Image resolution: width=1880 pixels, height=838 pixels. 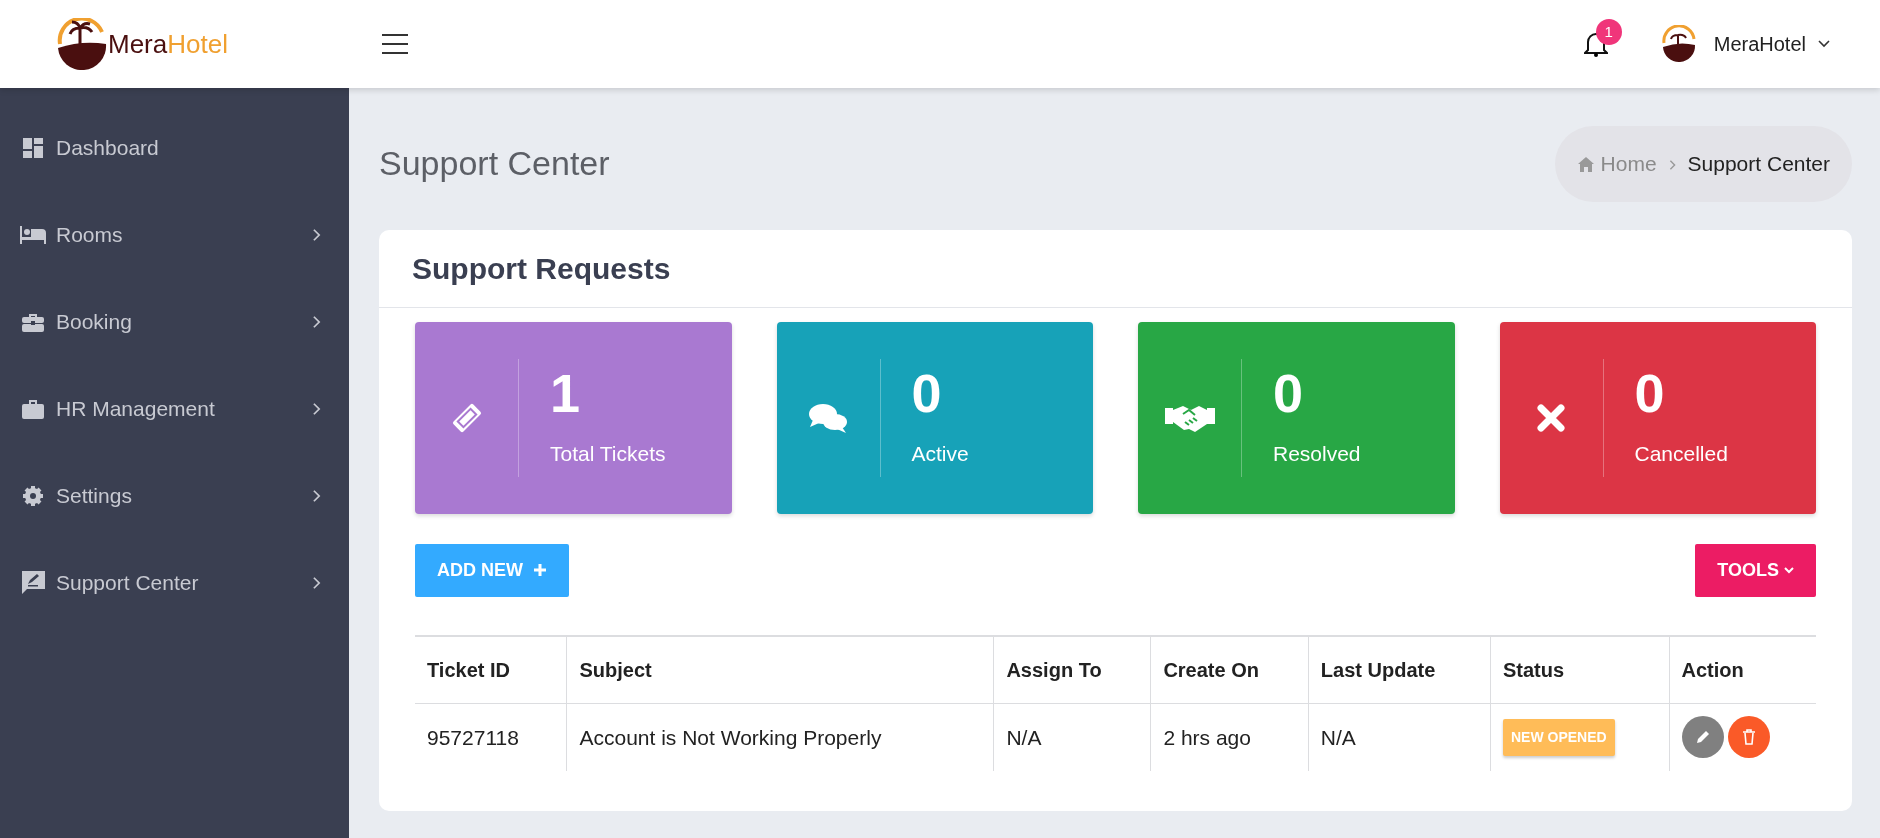 What do you see at coordinates (1054, 669) in the screenshot?
I see `column-header: Assign To` at bounding box center [1054, 669].